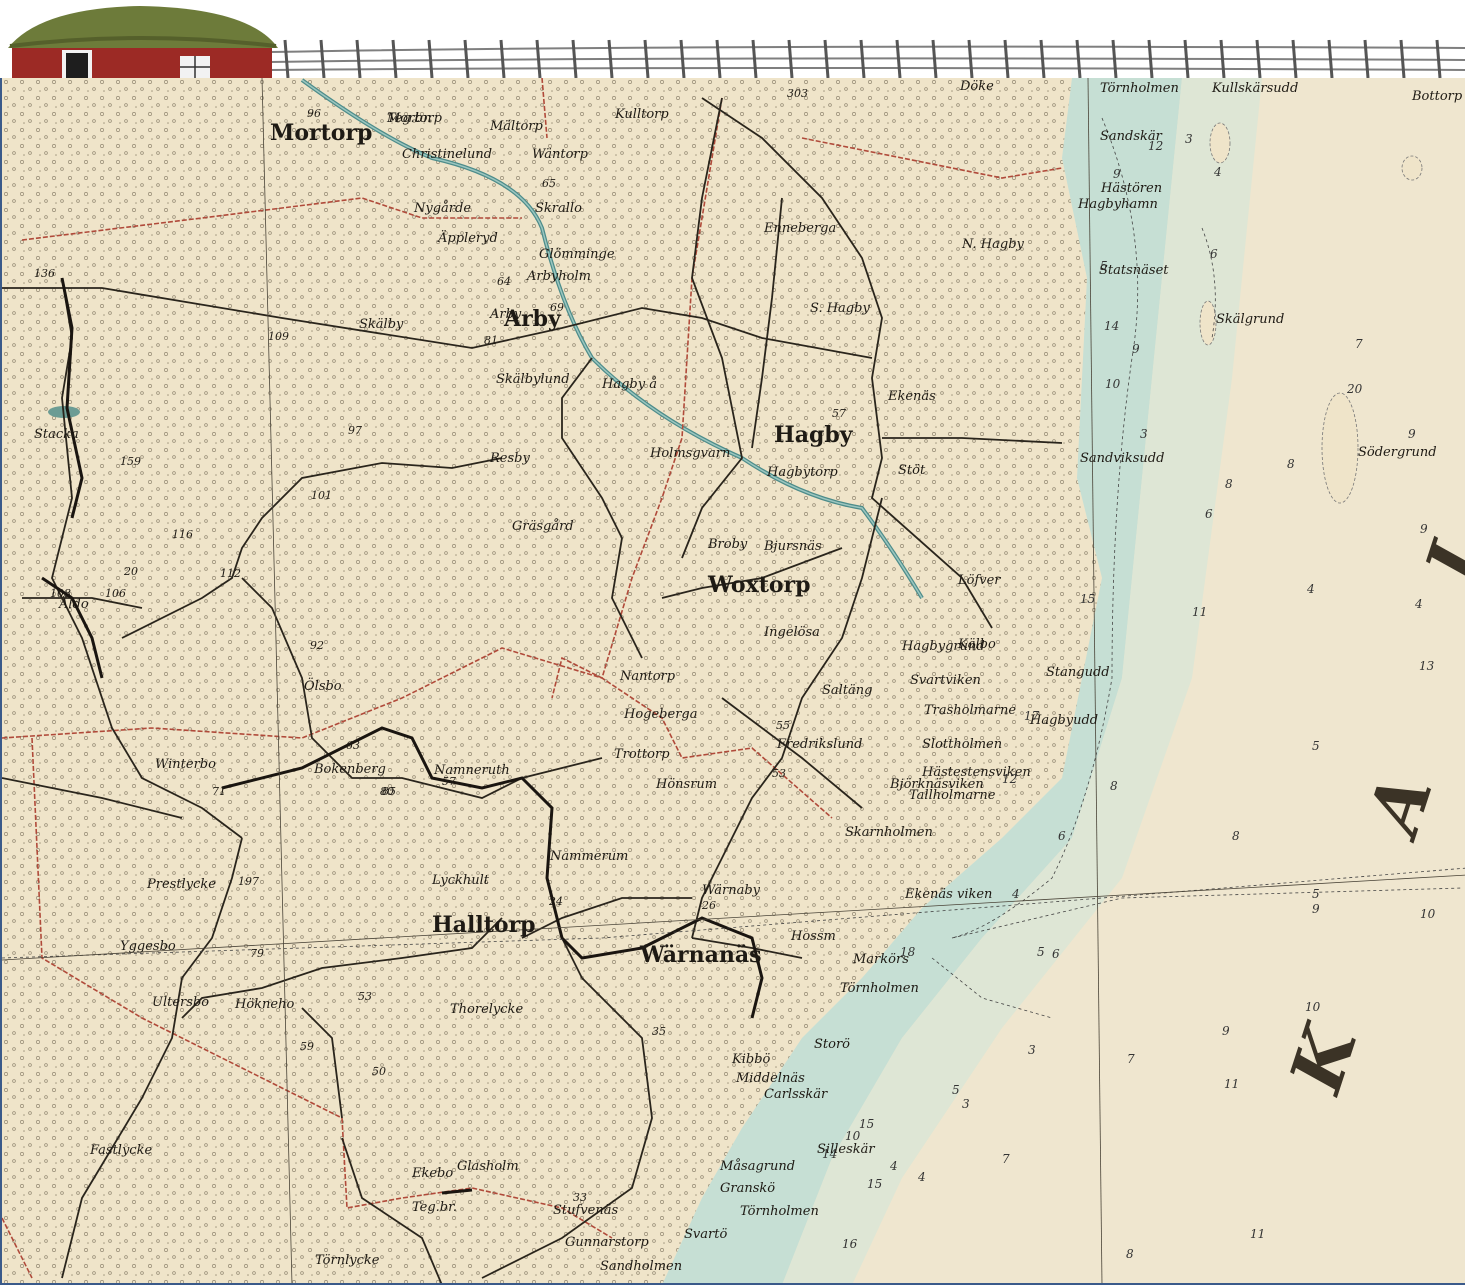 The height and width of the screenshot is (1285, 1465). What do you see at coordinates (1355, 389) in the screenshot?
I see `depth-sounding: 20` at bounding box center [1355, 389].